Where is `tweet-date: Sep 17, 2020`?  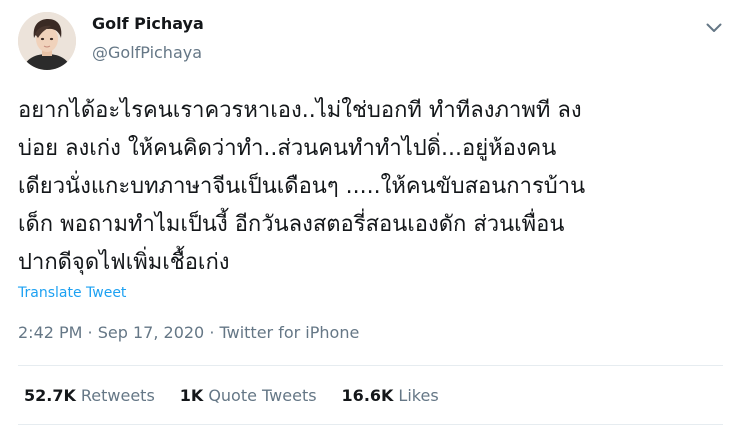
tweet-date: Sep 17, 2020 is located at coordinates (151, 332).